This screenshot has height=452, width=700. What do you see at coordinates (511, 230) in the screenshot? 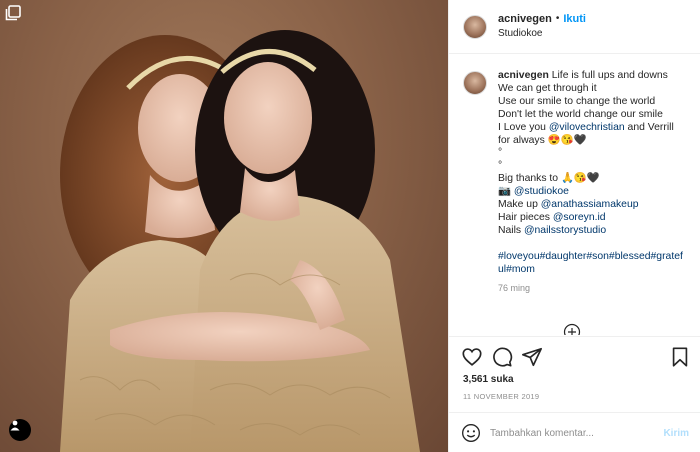
I see `nails-prefix: Nails` at bounding box center [511, 230].